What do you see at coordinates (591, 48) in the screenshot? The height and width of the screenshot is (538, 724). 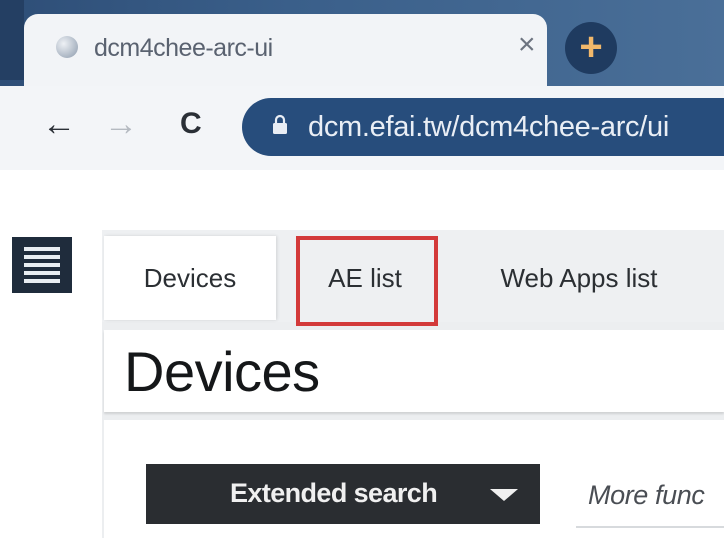 I see `new-tab-button: +` at bounding box center [591, 48].